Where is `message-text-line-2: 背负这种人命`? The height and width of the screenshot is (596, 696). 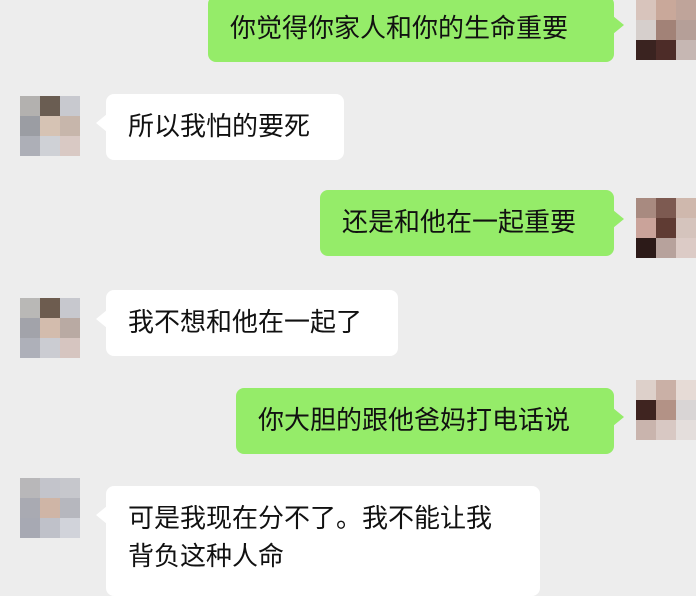
message-text-line-2: 背负这种人命 is located at coordinates (206, 557).